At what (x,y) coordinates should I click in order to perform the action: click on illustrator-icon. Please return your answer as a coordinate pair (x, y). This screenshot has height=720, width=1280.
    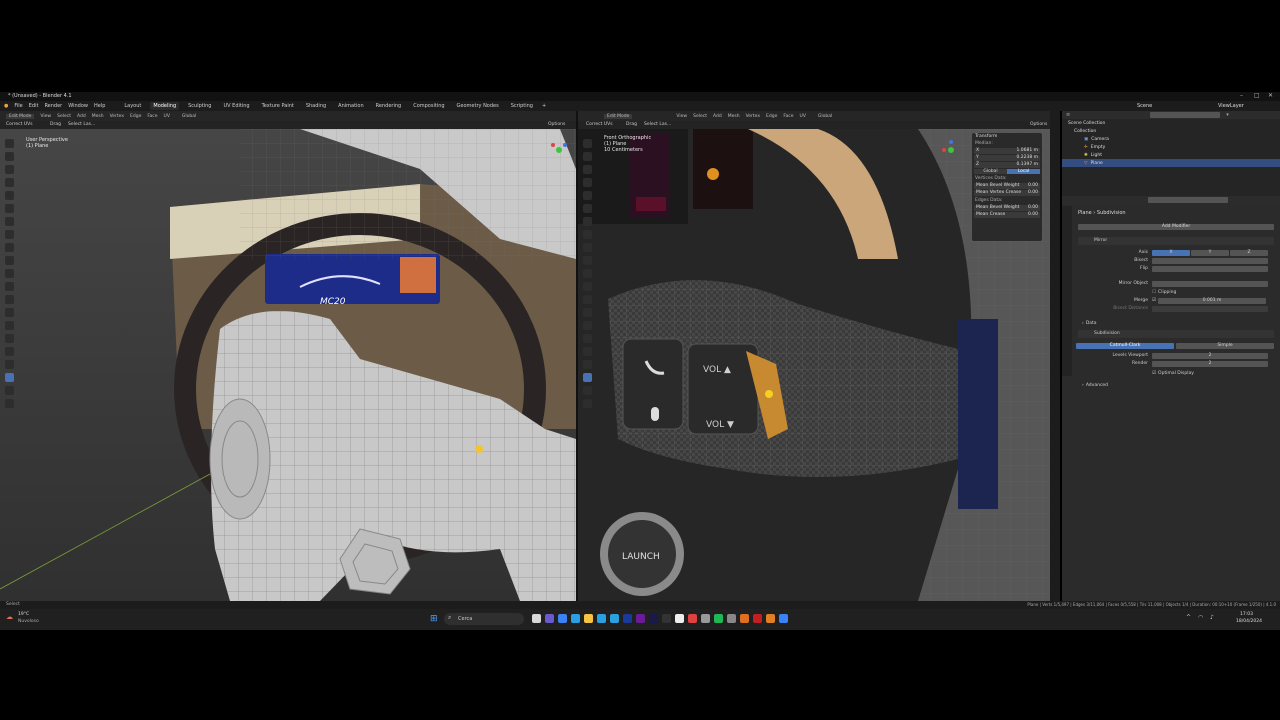
    Looking at the image, I should click on (666, 618).